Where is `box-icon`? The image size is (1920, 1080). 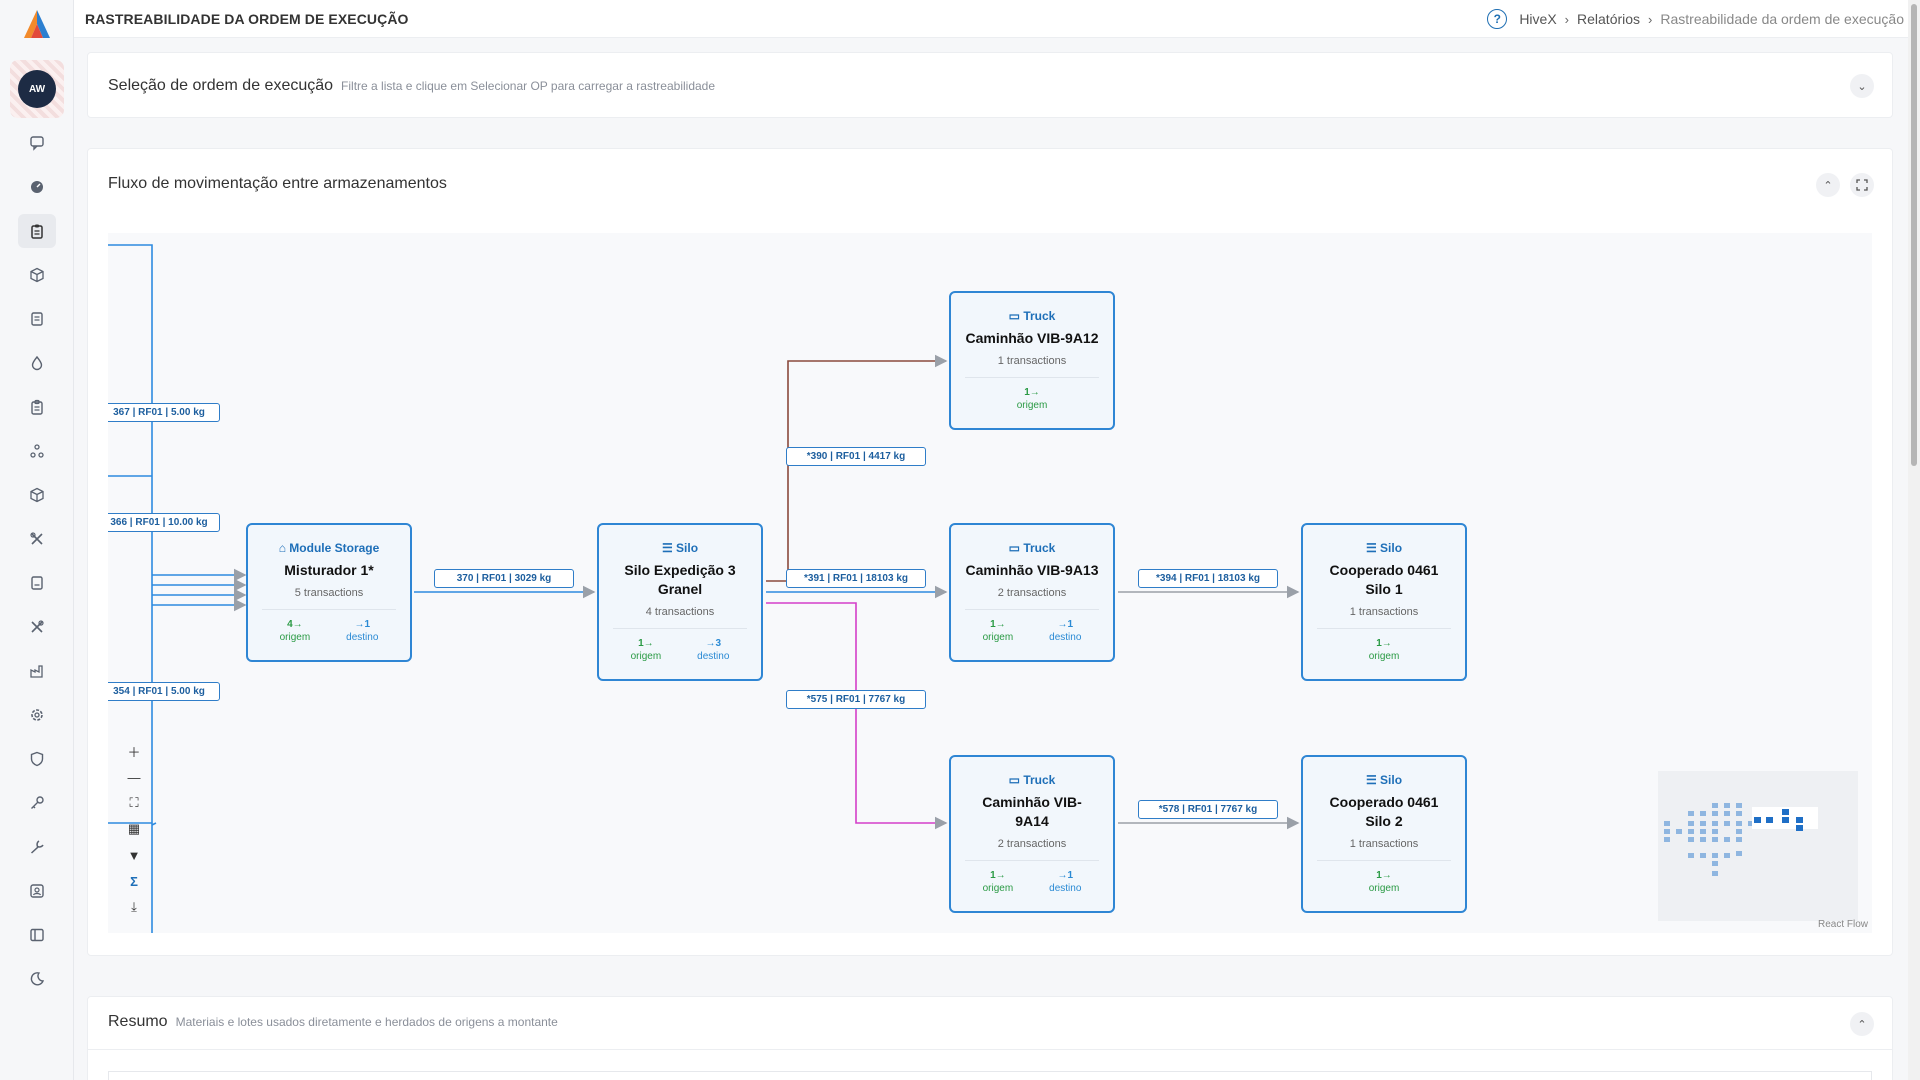 box-icon is located at coordinates (37, 495).